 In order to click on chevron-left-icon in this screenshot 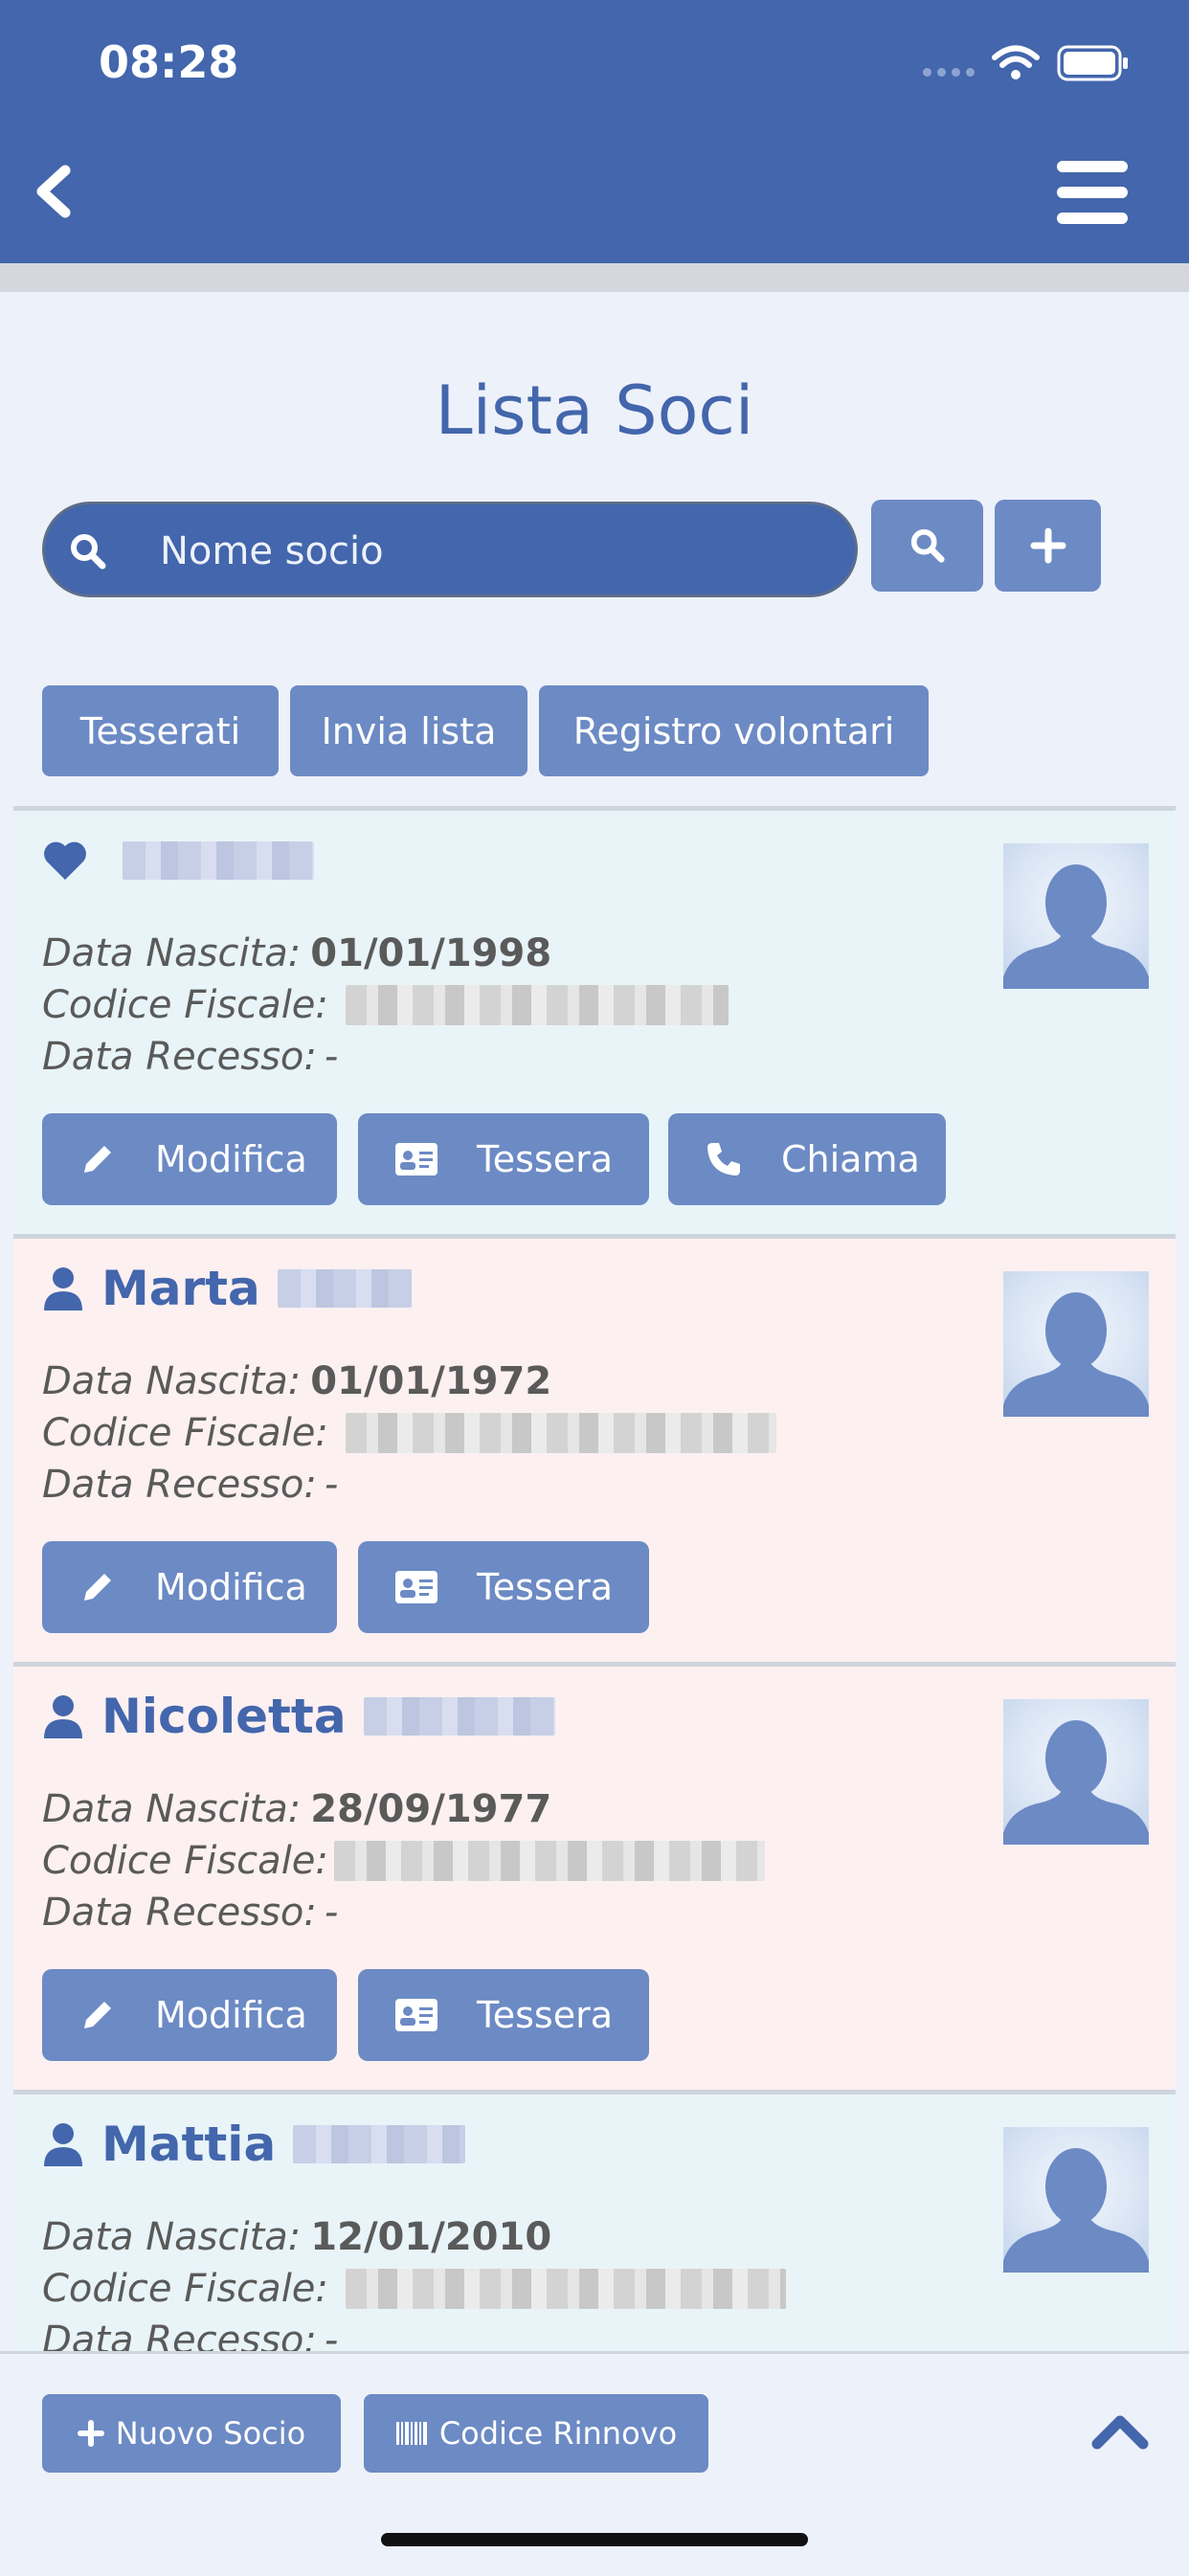, I will do `click(53, 192)`.